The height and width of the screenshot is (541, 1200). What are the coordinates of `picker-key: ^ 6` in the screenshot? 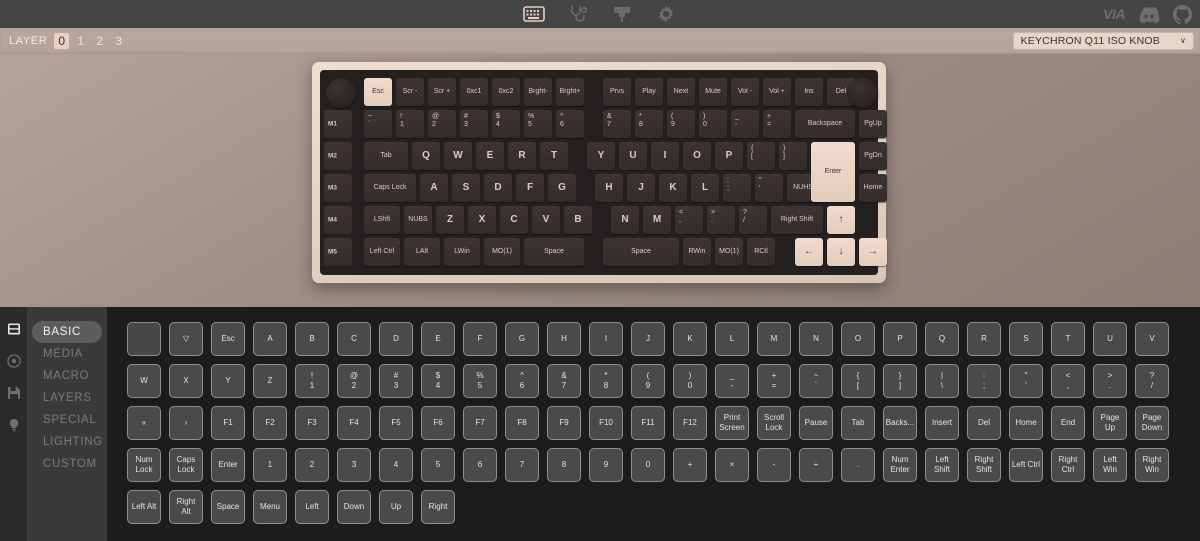 It's located at (522, 381).